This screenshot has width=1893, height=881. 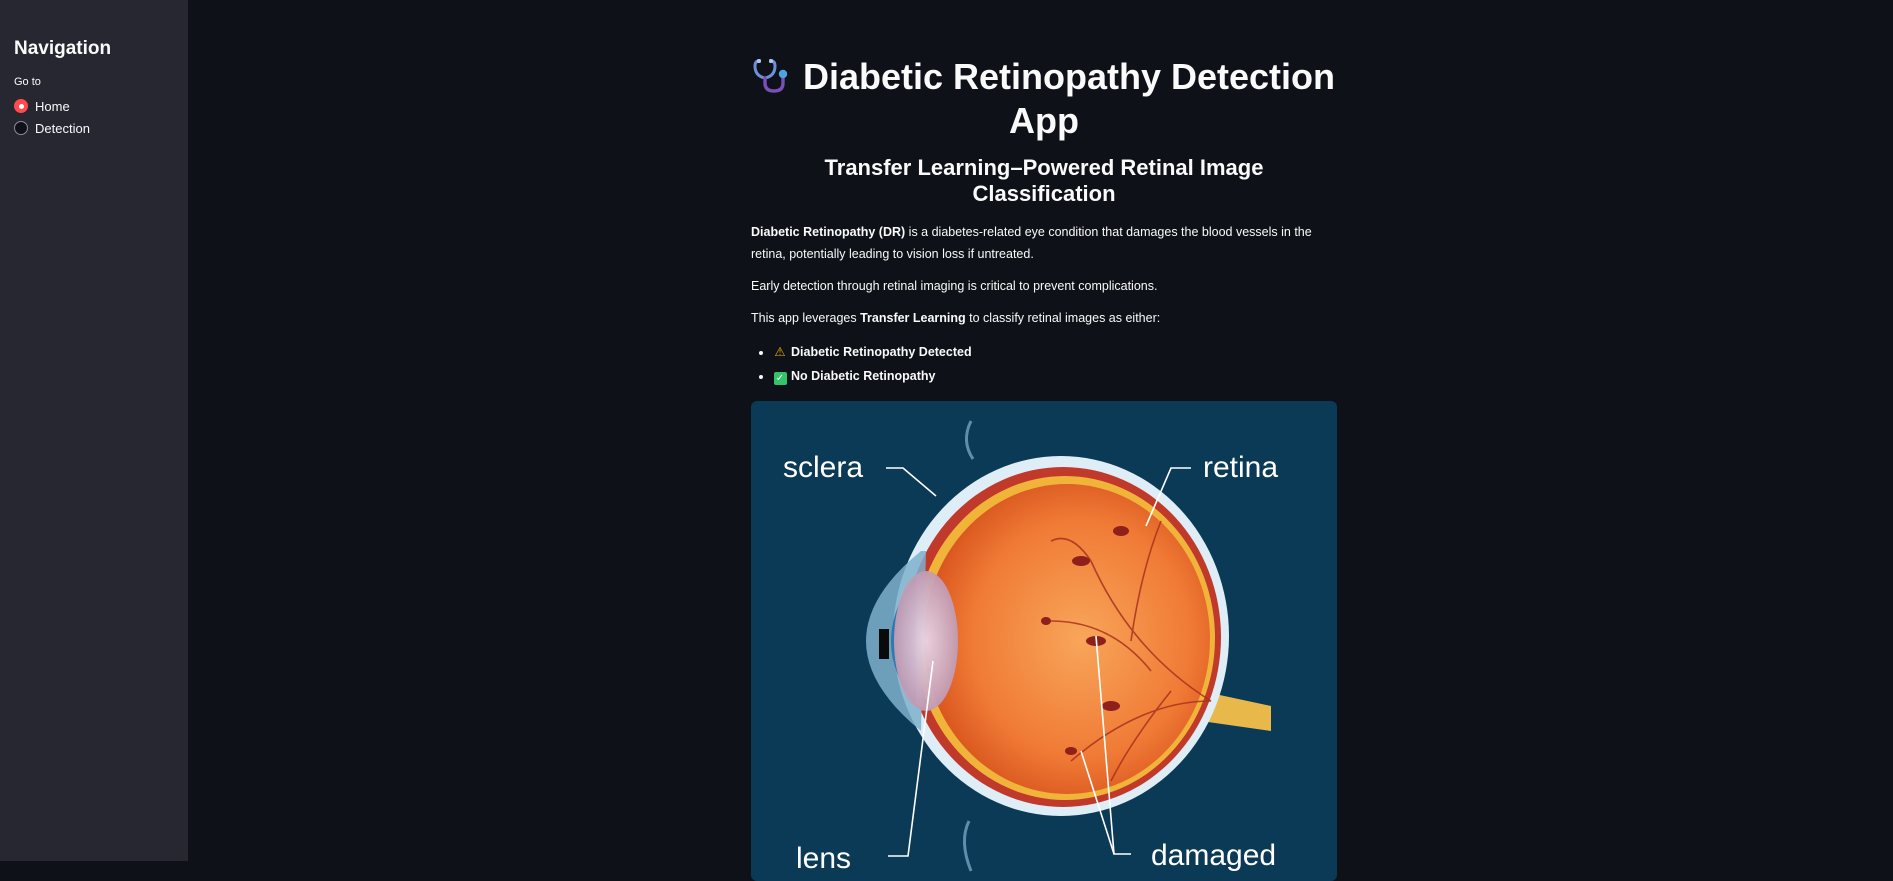 I want to click on transfer-learning-term: Transfer Learning, so click(x=913, y=318).